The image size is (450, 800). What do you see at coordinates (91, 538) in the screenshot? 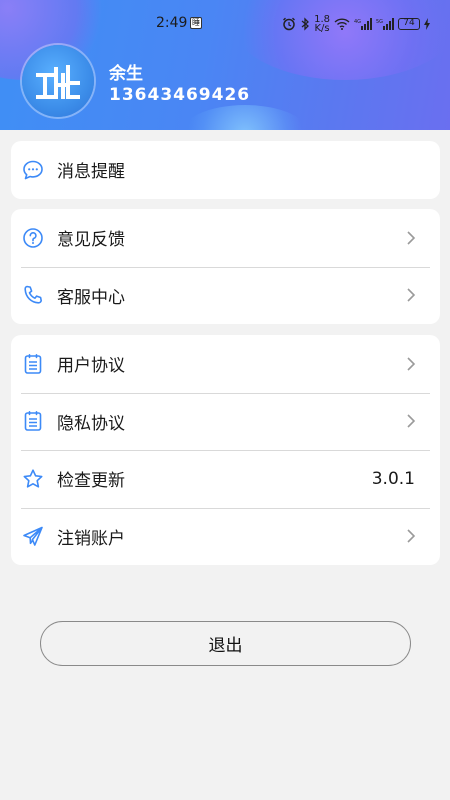
I see `menu-item-label: 注销账户` at bounding box center [91, 538].